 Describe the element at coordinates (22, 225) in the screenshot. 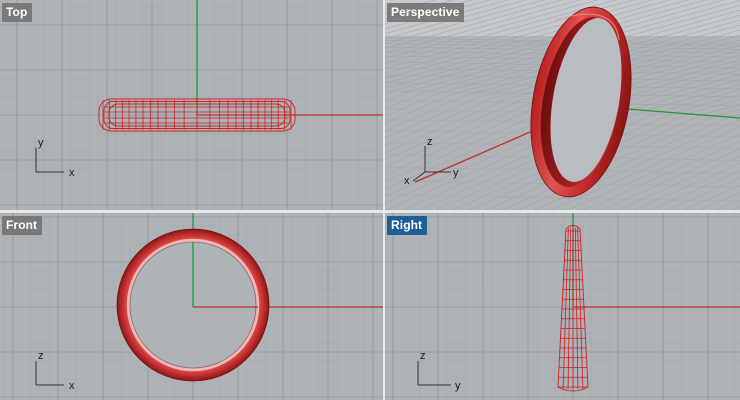

I see `viewport-tab-front: Front` at that location.